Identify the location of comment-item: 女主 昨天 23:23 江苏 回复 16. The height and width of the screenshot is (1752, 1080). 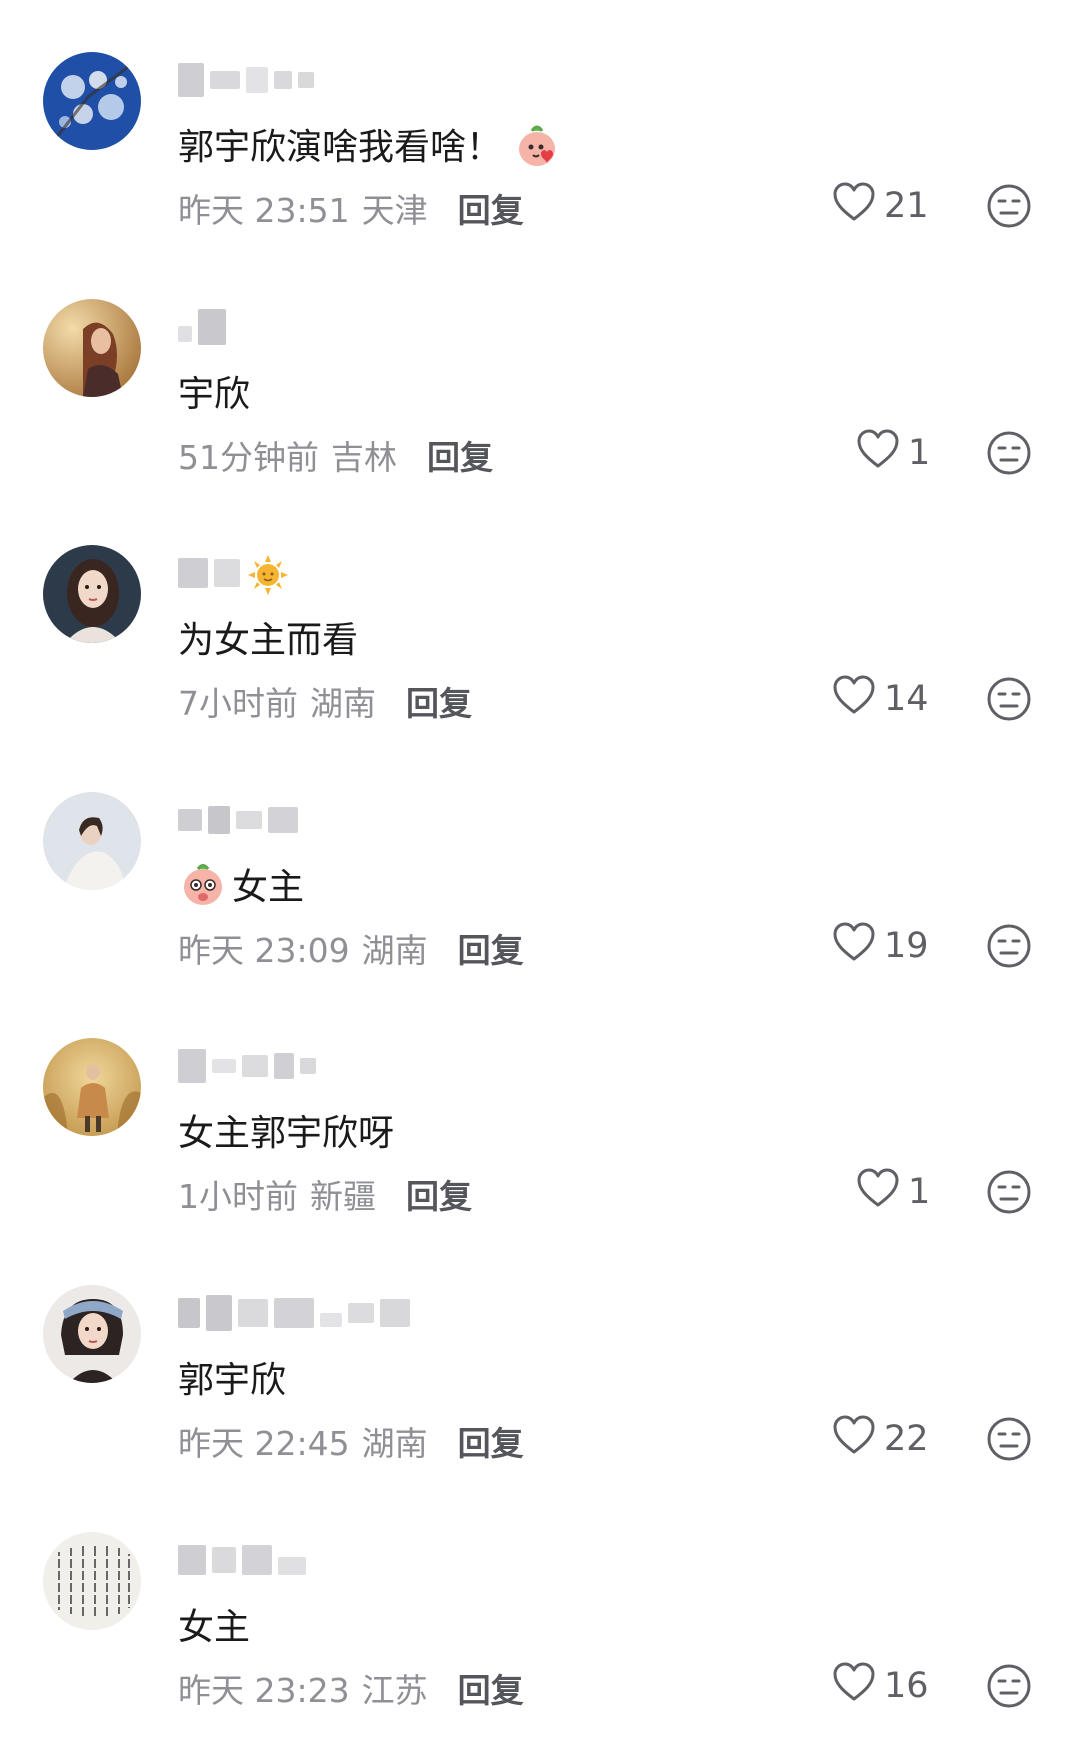
(540, 1604).